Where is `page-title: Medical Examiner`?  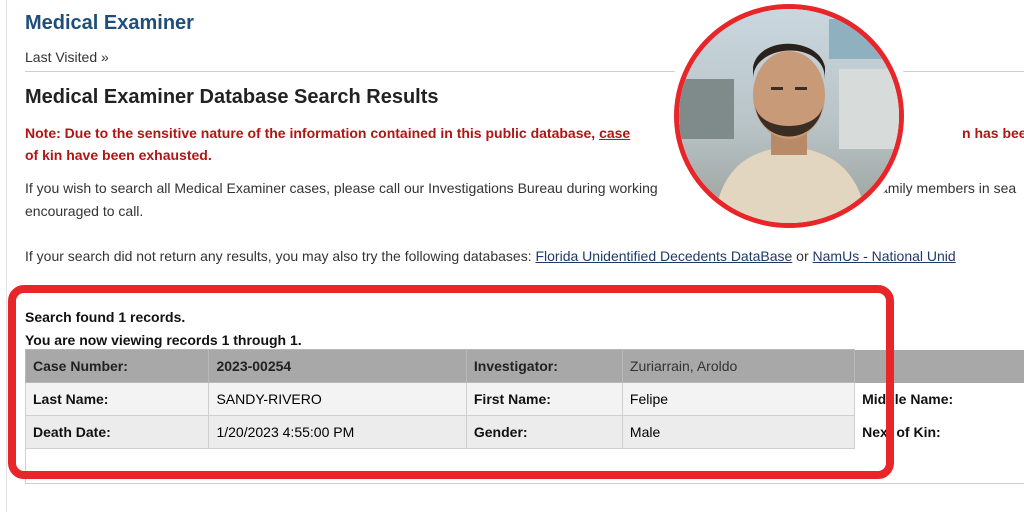 page-title: Medical Examiner is located at coordinates (109, 23).